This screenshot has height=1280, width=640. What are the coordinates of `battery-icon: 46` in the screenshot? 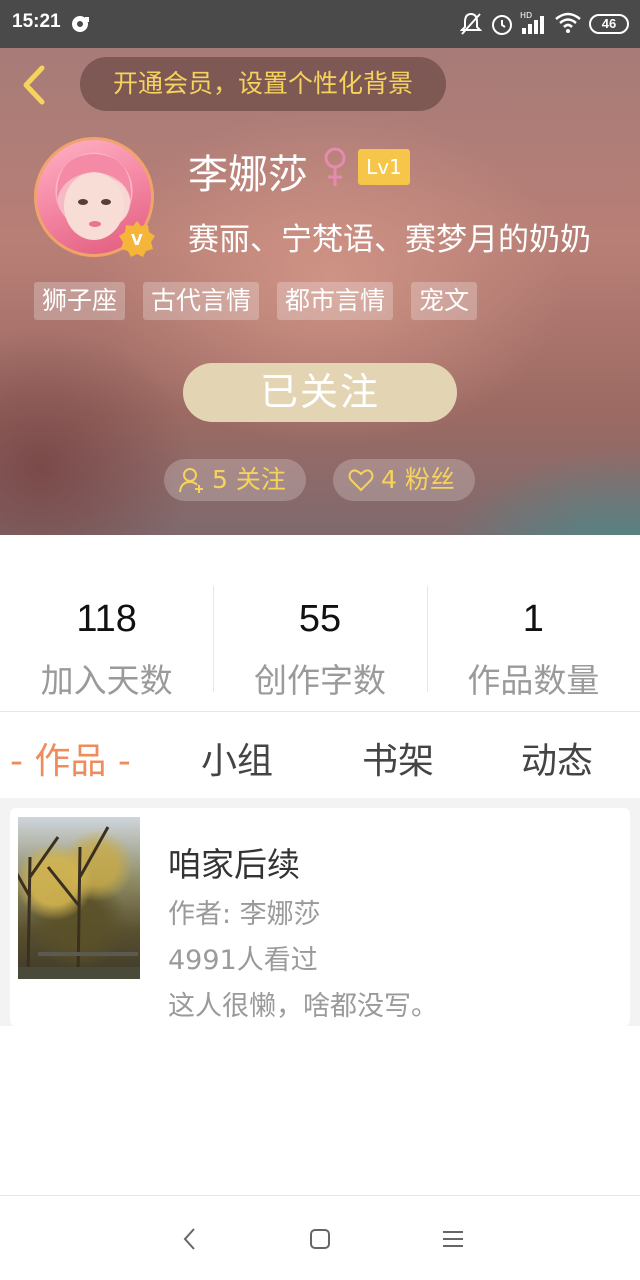 It's located at (609, 24).